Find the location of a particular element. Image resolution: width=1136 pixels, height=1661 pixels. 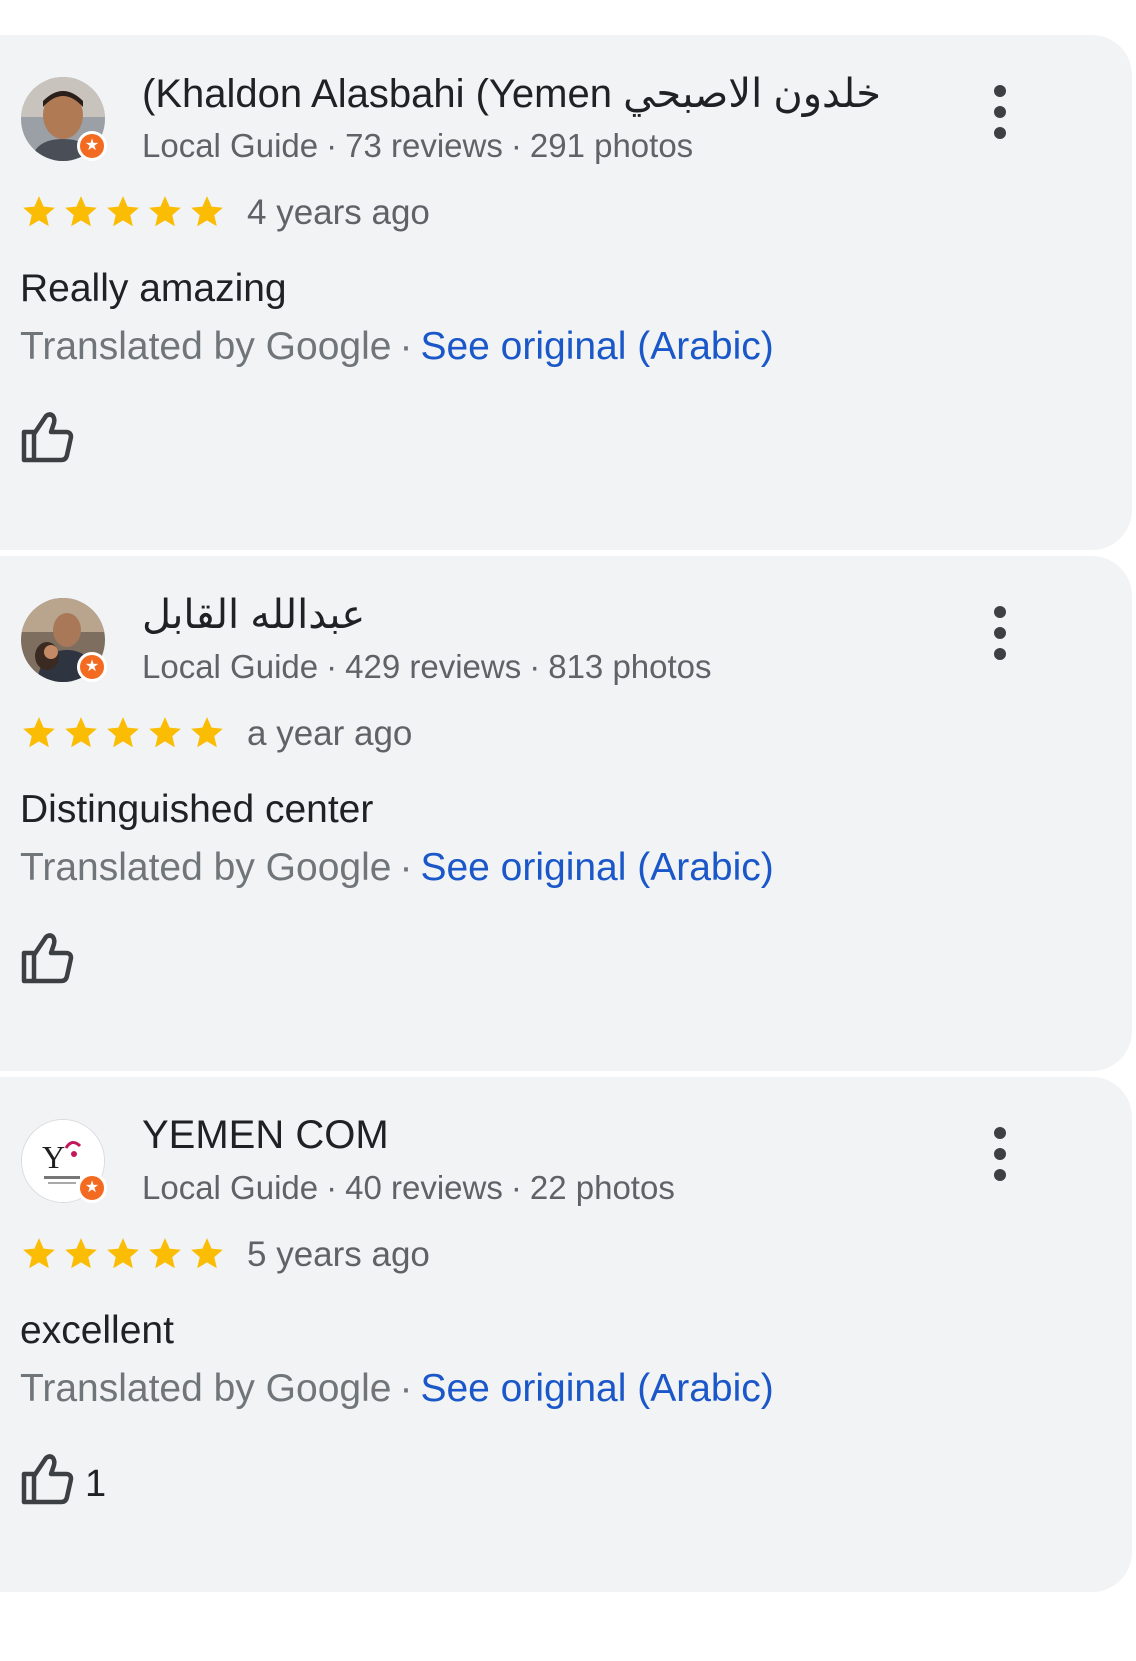

reviewer-name: عبدالله القابل is located at coordinates (253, 615).